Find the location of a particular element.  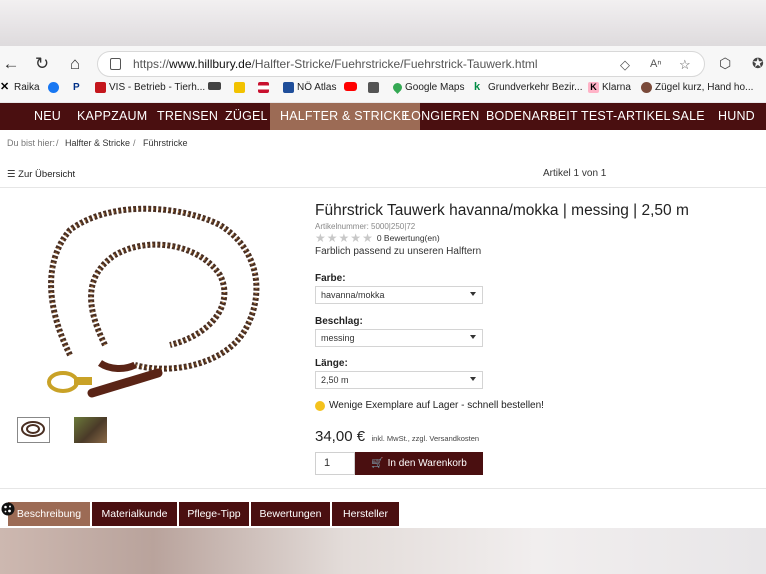

bookmark-raika: ✕ Raika is located at coordinates (20, 87).